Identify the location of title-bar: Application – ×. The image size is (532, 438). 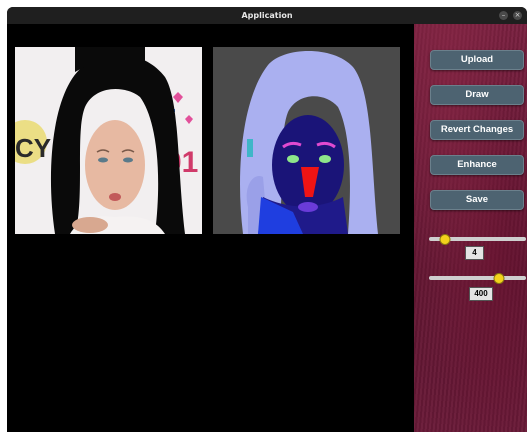
(267, 15).